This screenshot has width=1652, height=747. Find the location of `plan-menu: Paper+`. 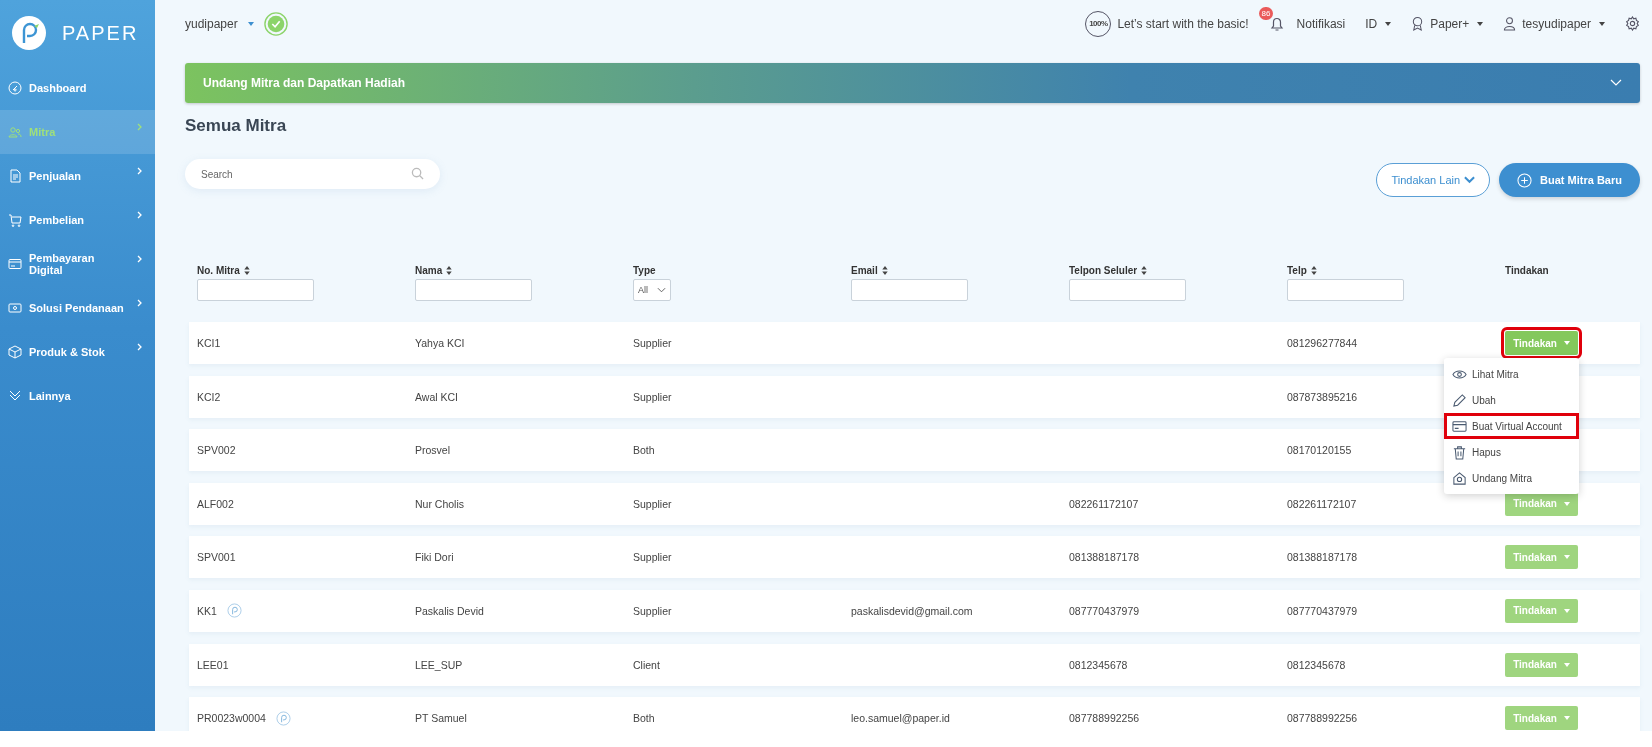

plan-menu: Paper+ is located at coordinates (1447, 23).